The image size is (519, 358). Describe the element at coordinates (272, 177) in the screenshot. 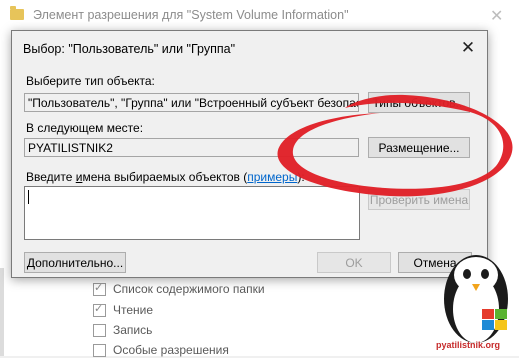

I see `examples-link: примеры` at that location.